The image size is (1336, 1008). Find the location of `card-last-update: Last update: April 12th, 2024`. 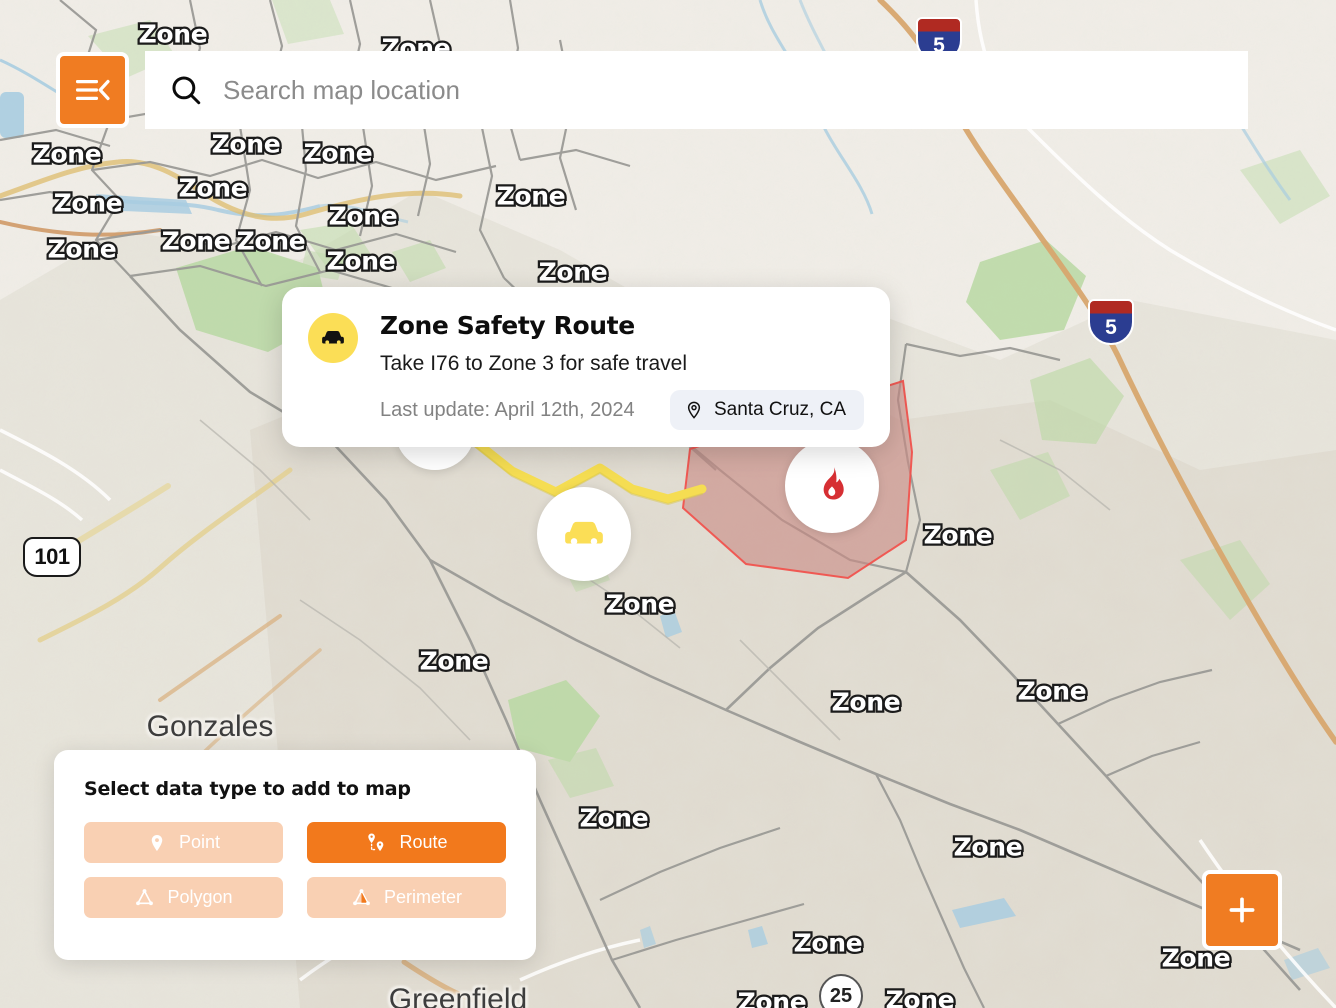

card-last-update: Last update: April 12th, 2024 is located at coordinates (507, 409).